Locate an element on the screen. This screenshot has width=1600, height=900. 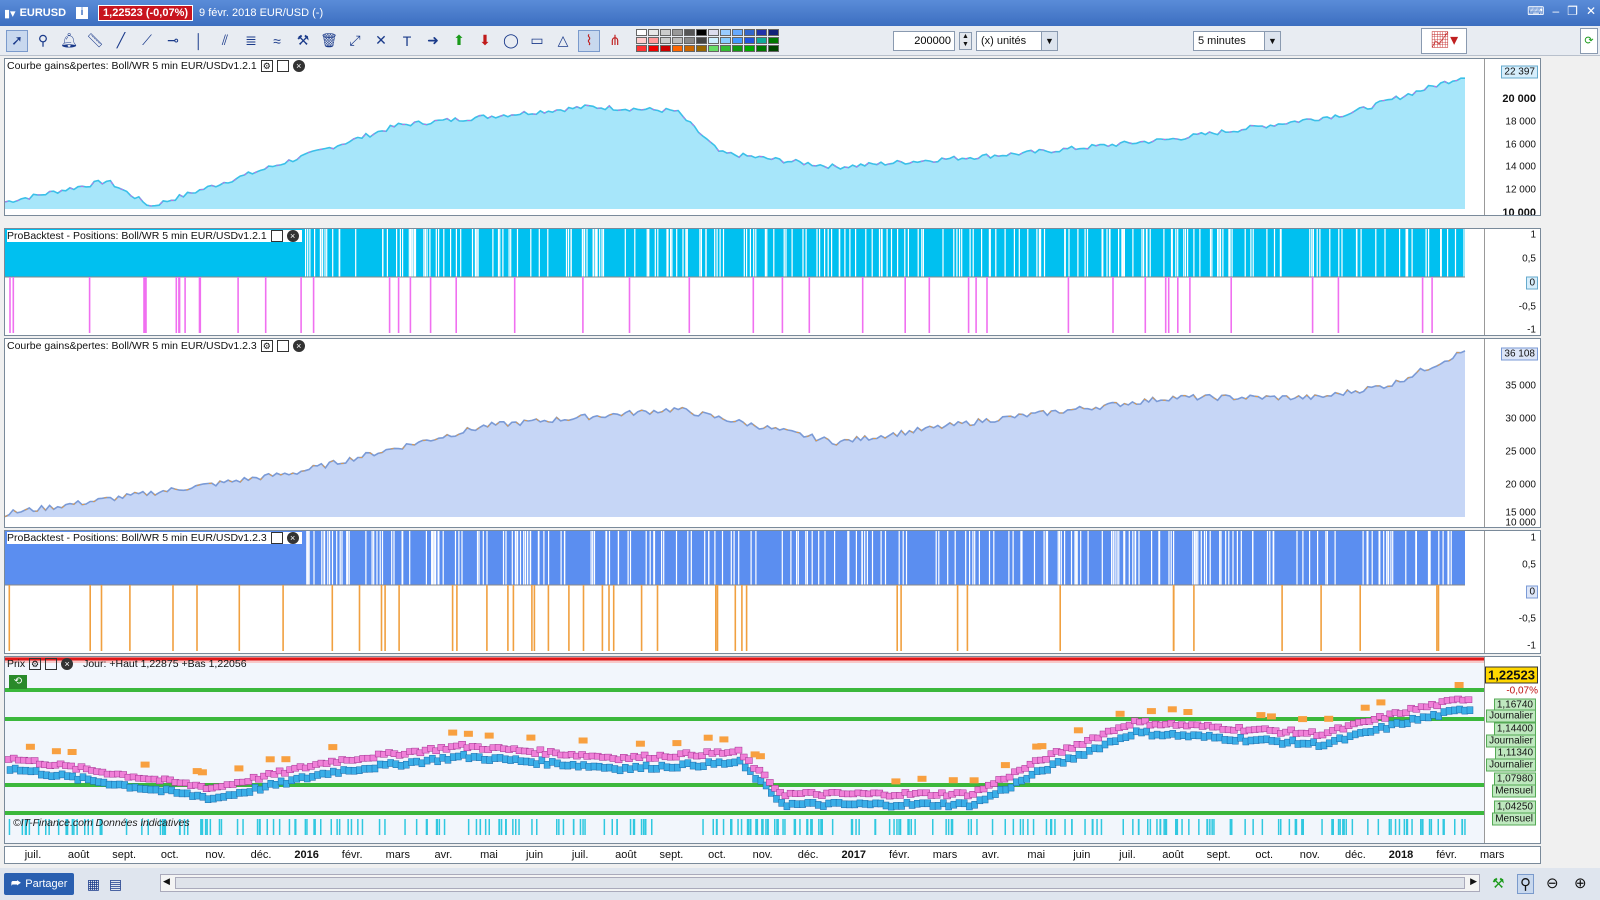
zoom-in-icon: ⤢ is located at coordinates (355, 41).